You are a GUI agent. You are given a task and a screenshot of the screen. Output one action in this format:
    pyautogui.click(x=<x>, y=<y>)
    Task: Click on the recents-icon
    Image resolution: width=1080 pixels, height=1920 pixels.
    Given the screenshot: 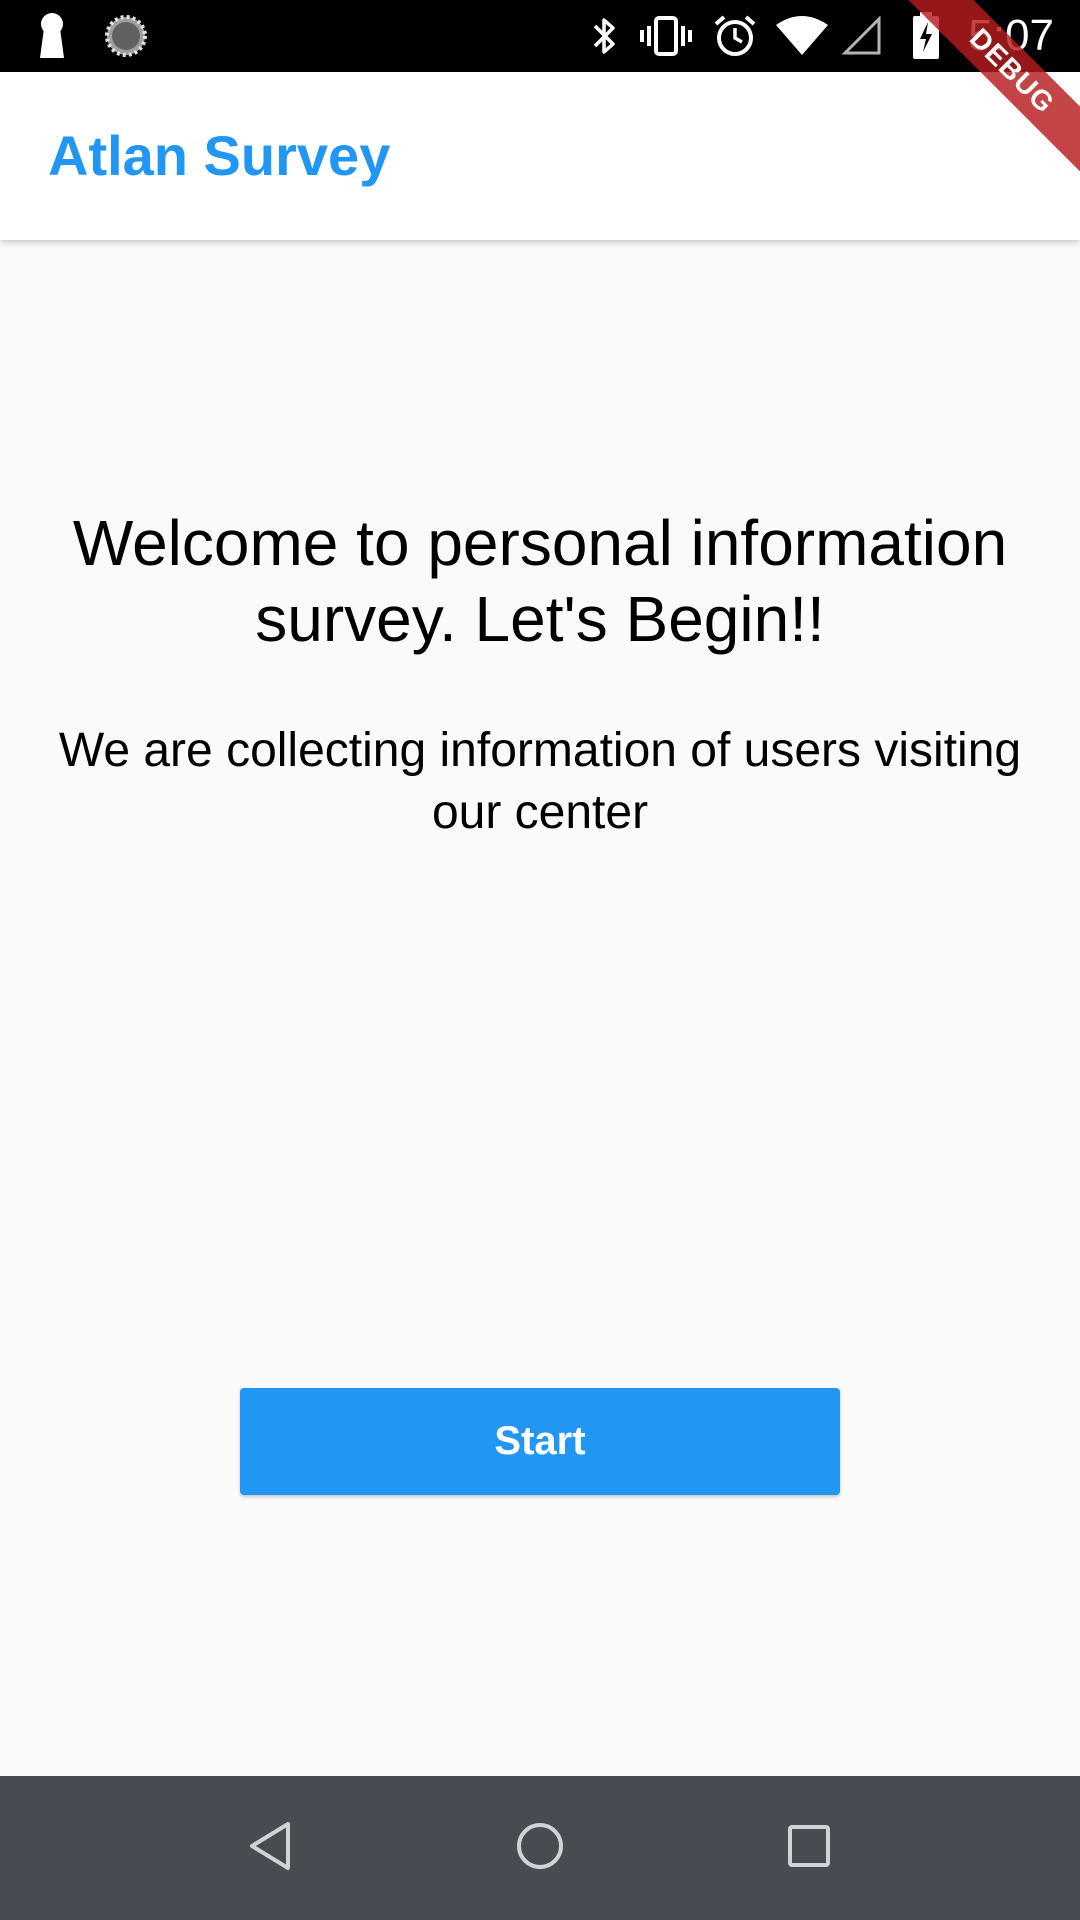 What is the action you would take?
    pyautogui.click(x=809, y=1848)
    